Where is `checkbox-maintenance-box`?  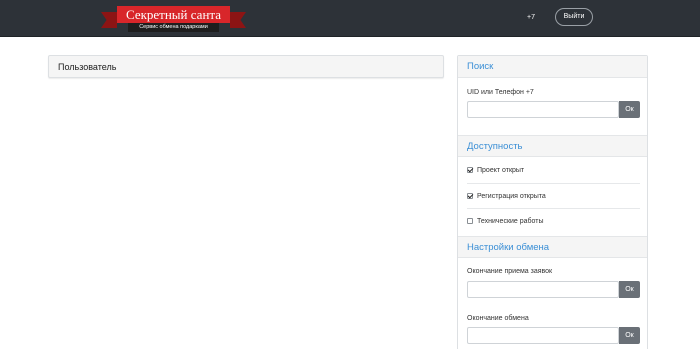
checkbox-maintenance-box is located at coordinates (470, 221).